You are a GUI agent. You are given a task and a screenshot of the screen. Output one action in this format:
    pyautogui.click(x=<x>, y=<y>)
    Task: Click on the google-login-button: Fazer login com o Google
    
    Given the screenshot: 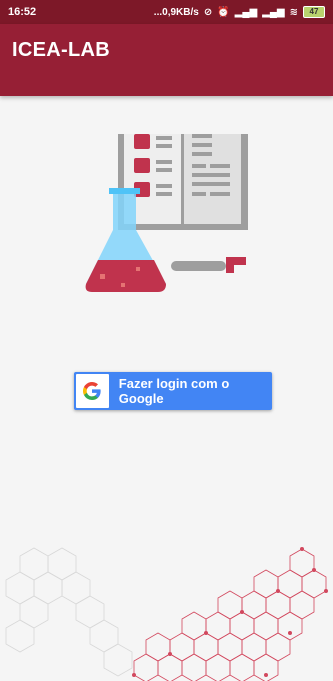 What is the action you would take?
    pyautogui.click(x=173, y=391)
    